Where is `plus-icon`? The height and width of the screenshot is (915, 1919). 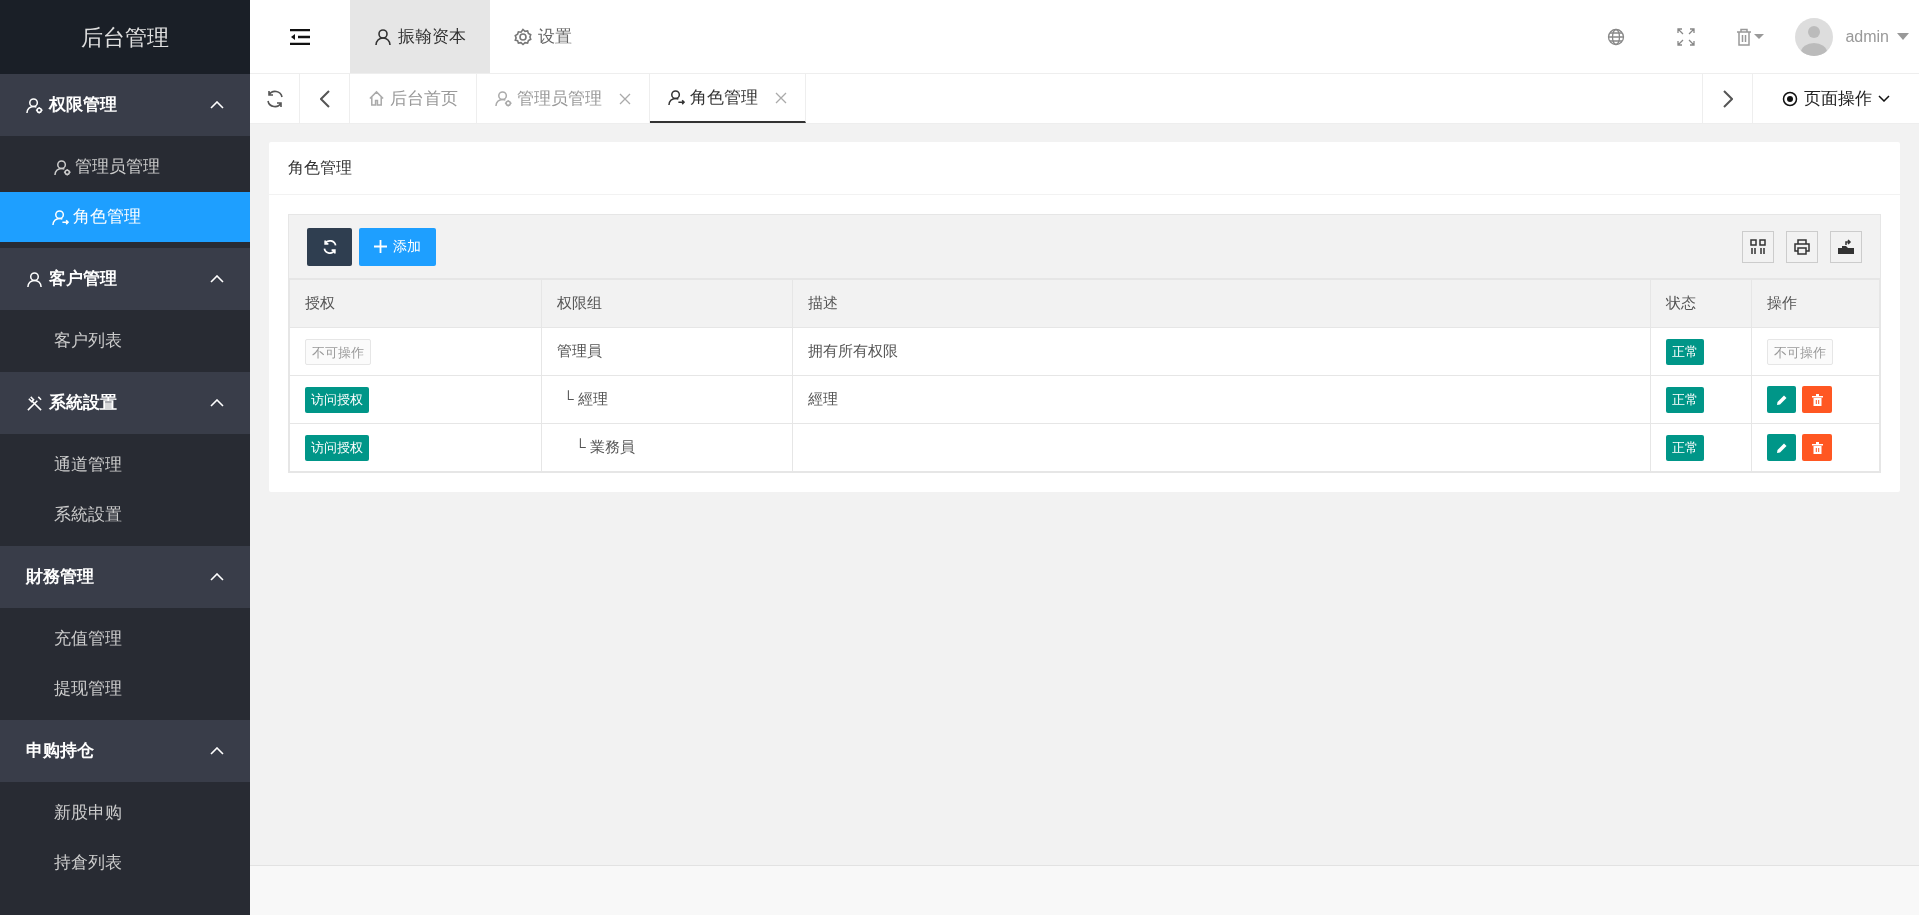
plus-icon is located at coordinates (380, 246).